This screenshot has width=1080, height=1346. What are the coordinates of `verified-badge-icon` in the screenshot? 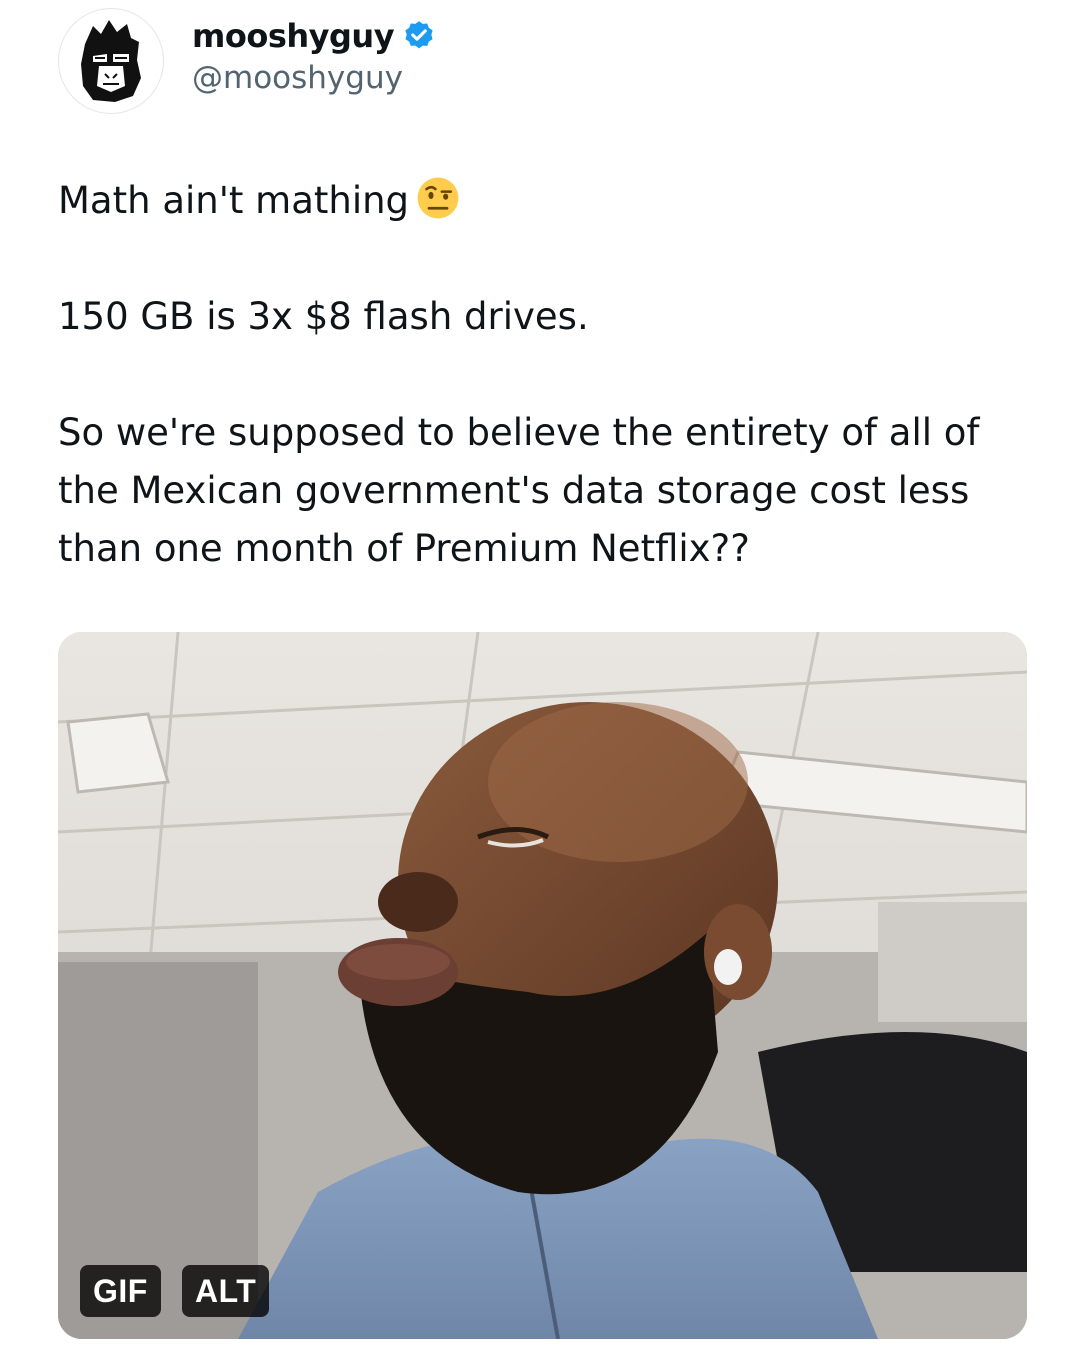 It's located at (419, 36).